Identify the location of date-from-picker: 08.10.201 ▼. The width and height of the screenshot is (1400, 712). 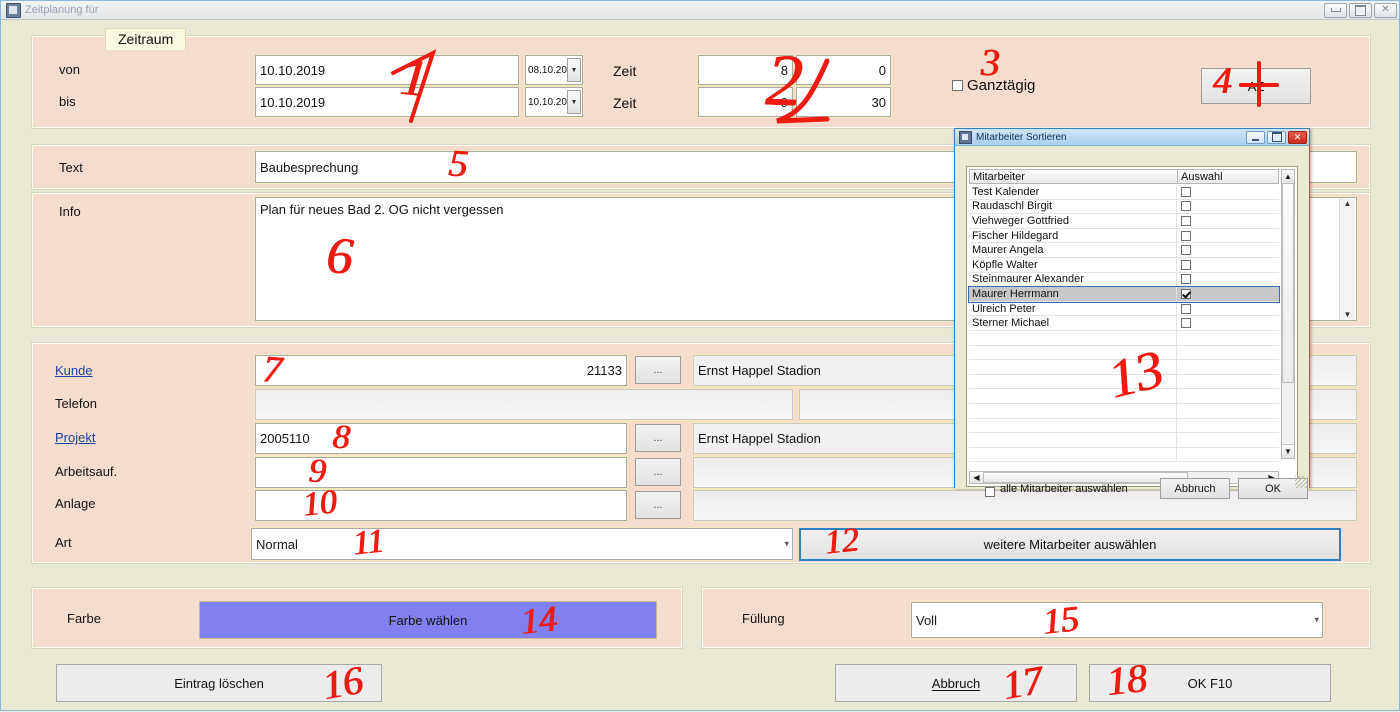
(554, 70).